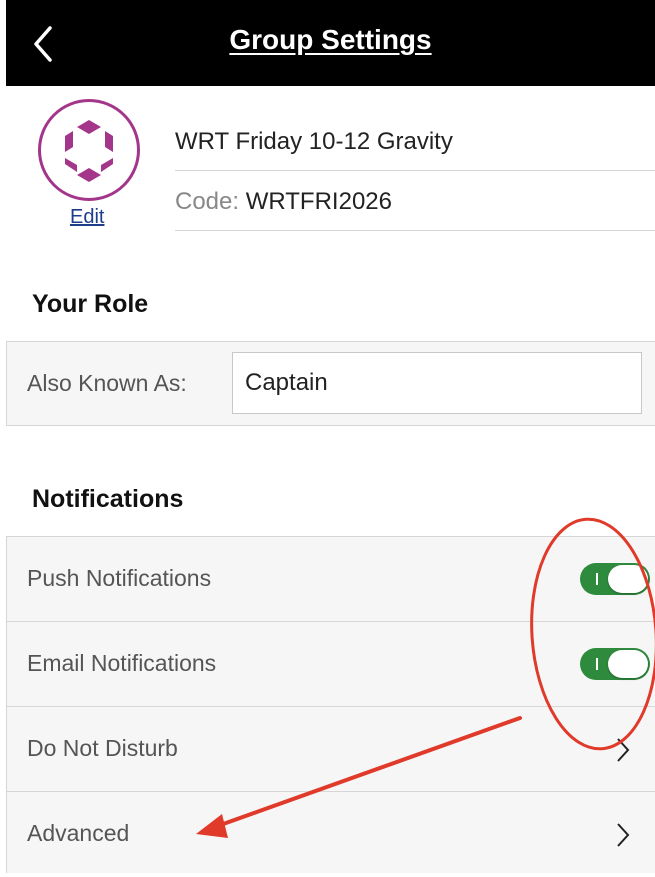 The height and width of the screenshot is (877, 655). I want to click on group-name: WRT Friday 10-12 Gravity, so click(314, 141).